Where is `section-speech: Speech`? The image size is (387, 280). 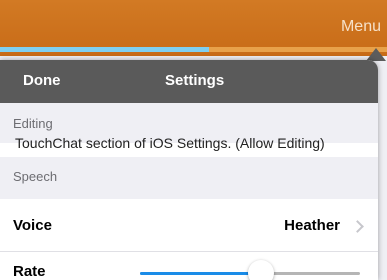
section-speech: Speech is located at coordinates (189, 178).